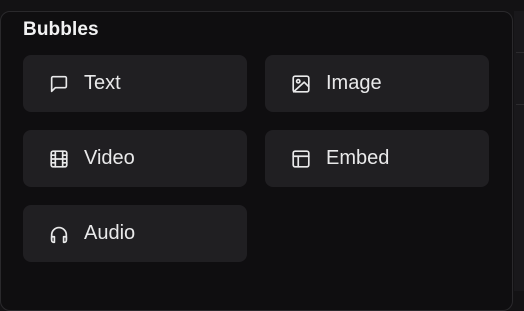 The width and height of the screenshot is (524, 311). Describe the element at coordinates (519, 151) in the screenshot. I see `background-sidebar-edge` at that location.